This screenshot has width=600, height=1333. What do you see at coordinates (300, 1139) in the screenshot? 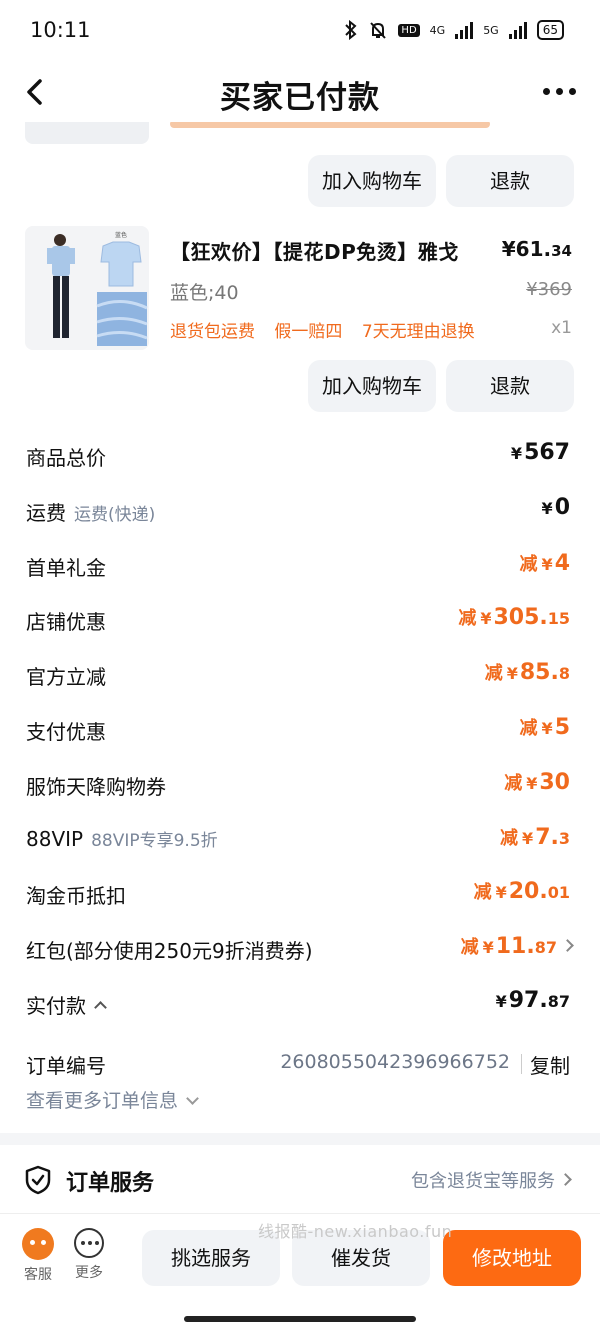
I see `section-divider` at bounding box center [300, 1139].